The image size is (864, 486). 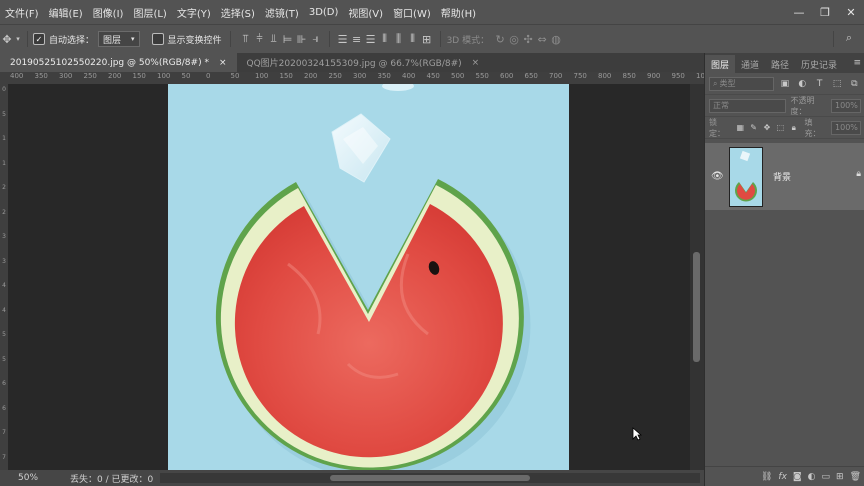 What do you see at coordinates (357, 39) in the screenshot?
I see `distribute-vcenter-icon: ≡` at bounding box center [357, 39].